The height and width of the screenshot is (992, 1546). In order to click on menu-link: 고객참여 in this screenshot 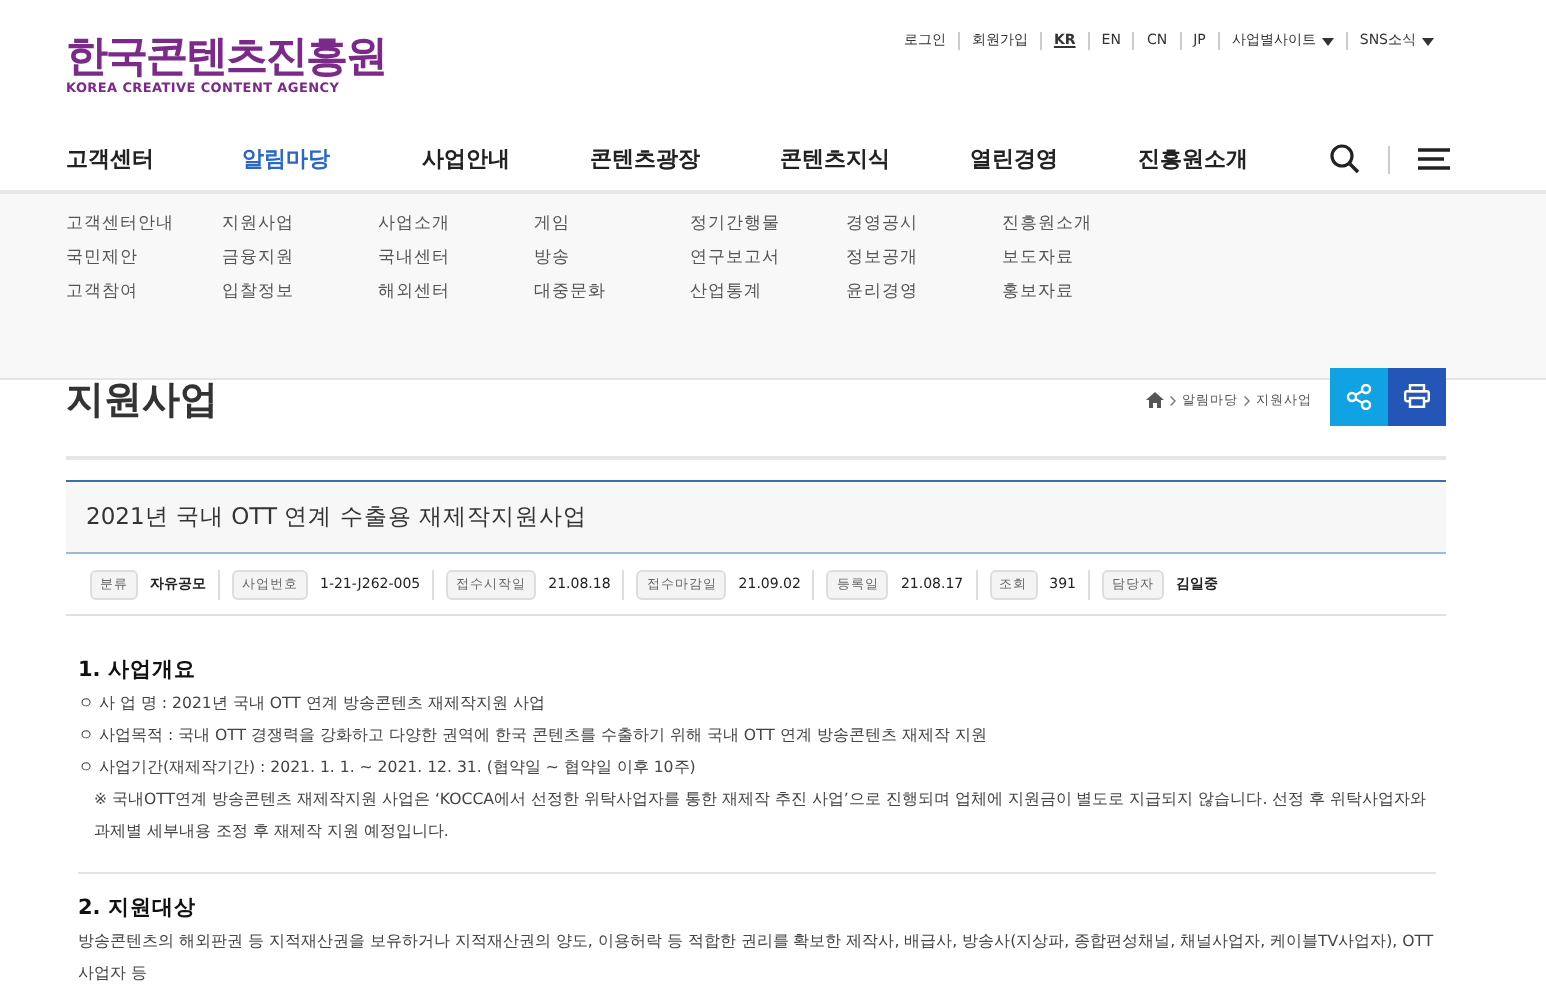, I will do `click(144, 292)`.